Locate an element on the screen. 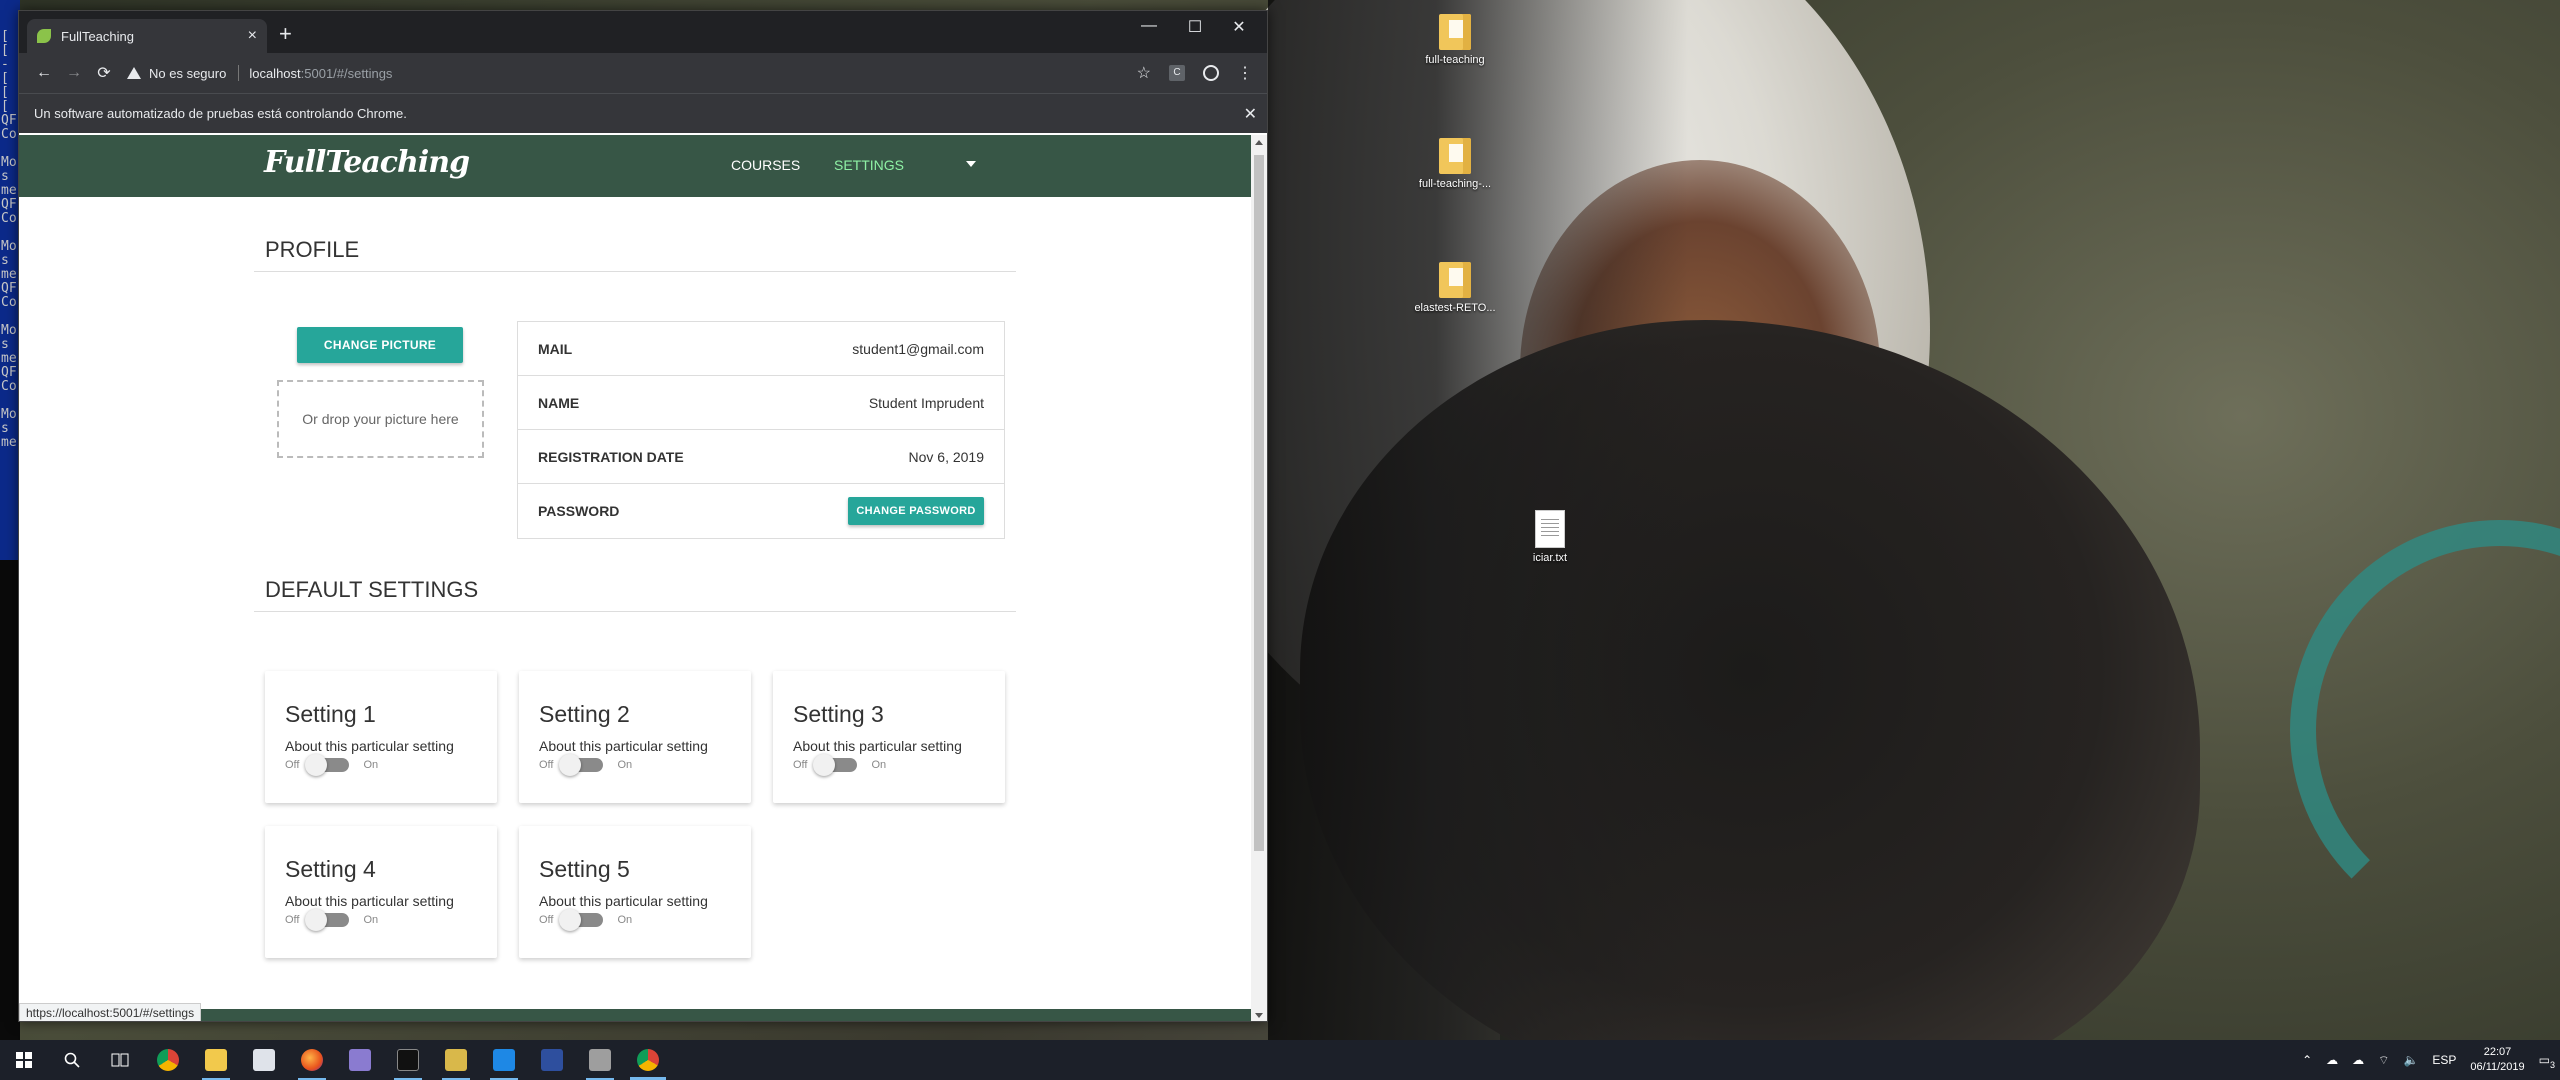 Image resolution: width=2560 pixels, height=1080 pixels. task-view-button is located at coordinates (120, 1060).